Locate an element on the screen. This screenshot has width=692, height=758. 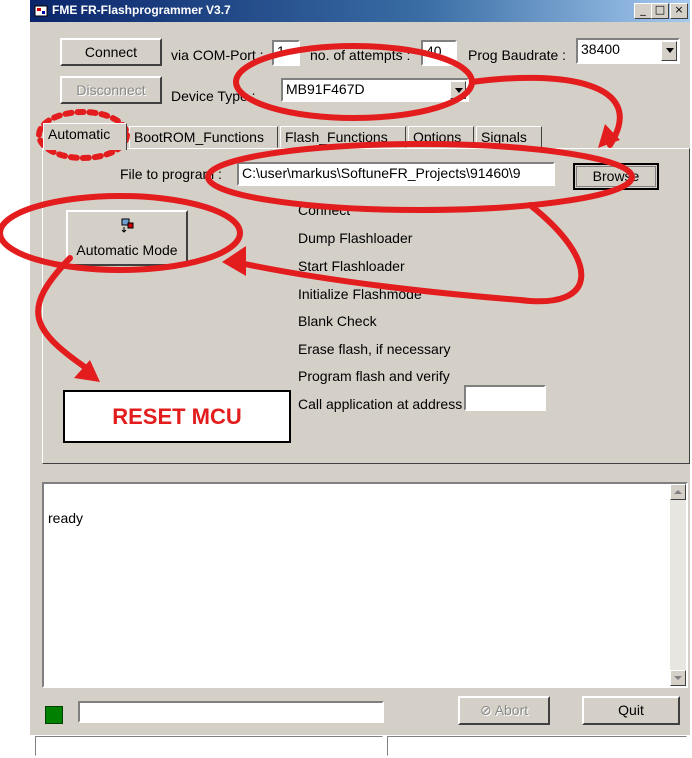
window-title: FME FR-Flashprogrammer V3.7 is located at coordinates (141, 10).